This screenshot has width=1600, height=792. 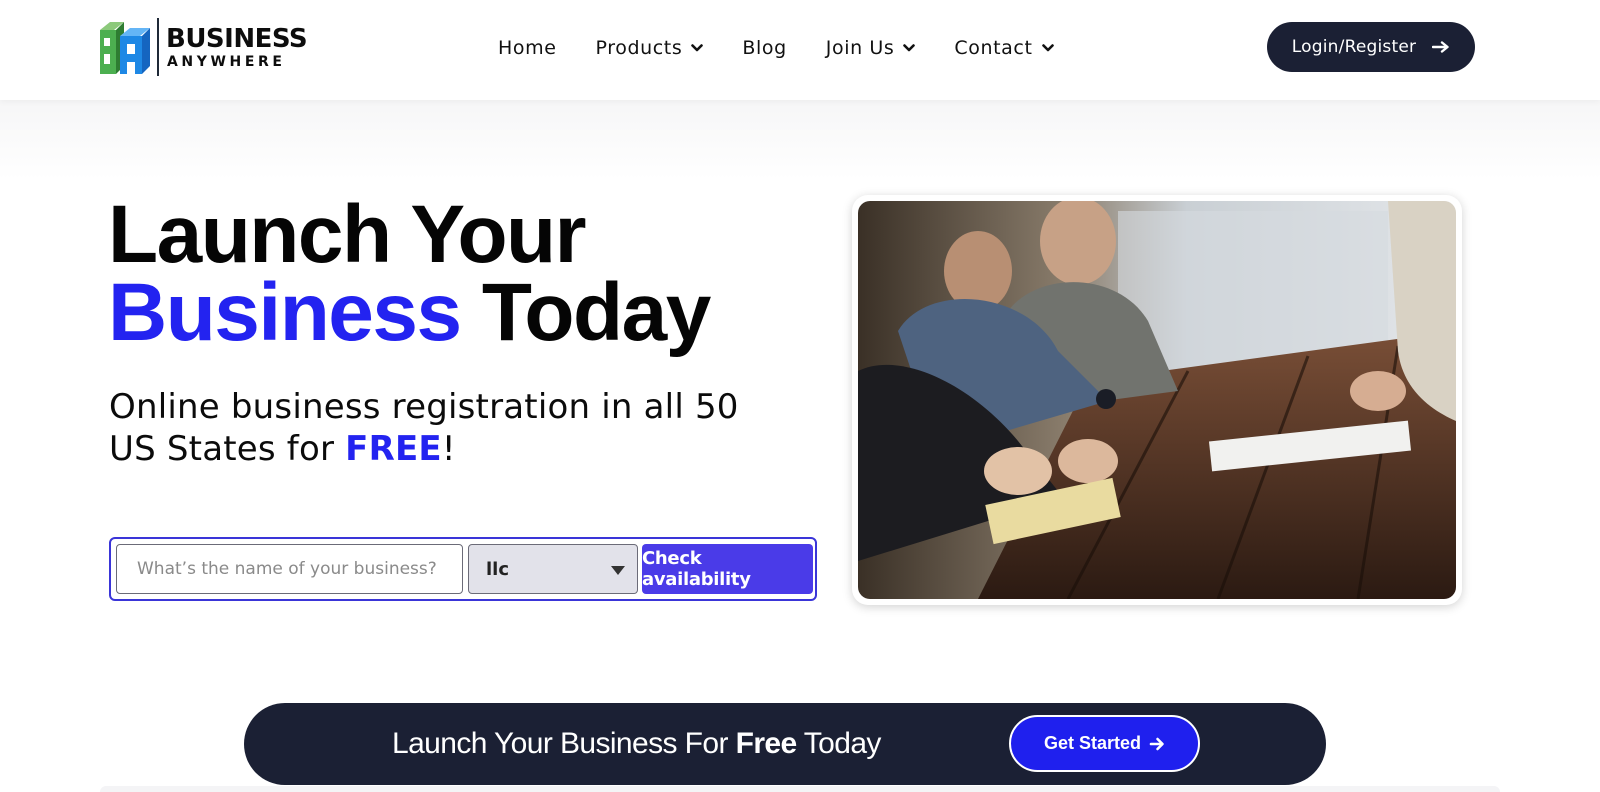 I want to click on business-name-search-form: llc Check availability, so click(x=463, y=569).